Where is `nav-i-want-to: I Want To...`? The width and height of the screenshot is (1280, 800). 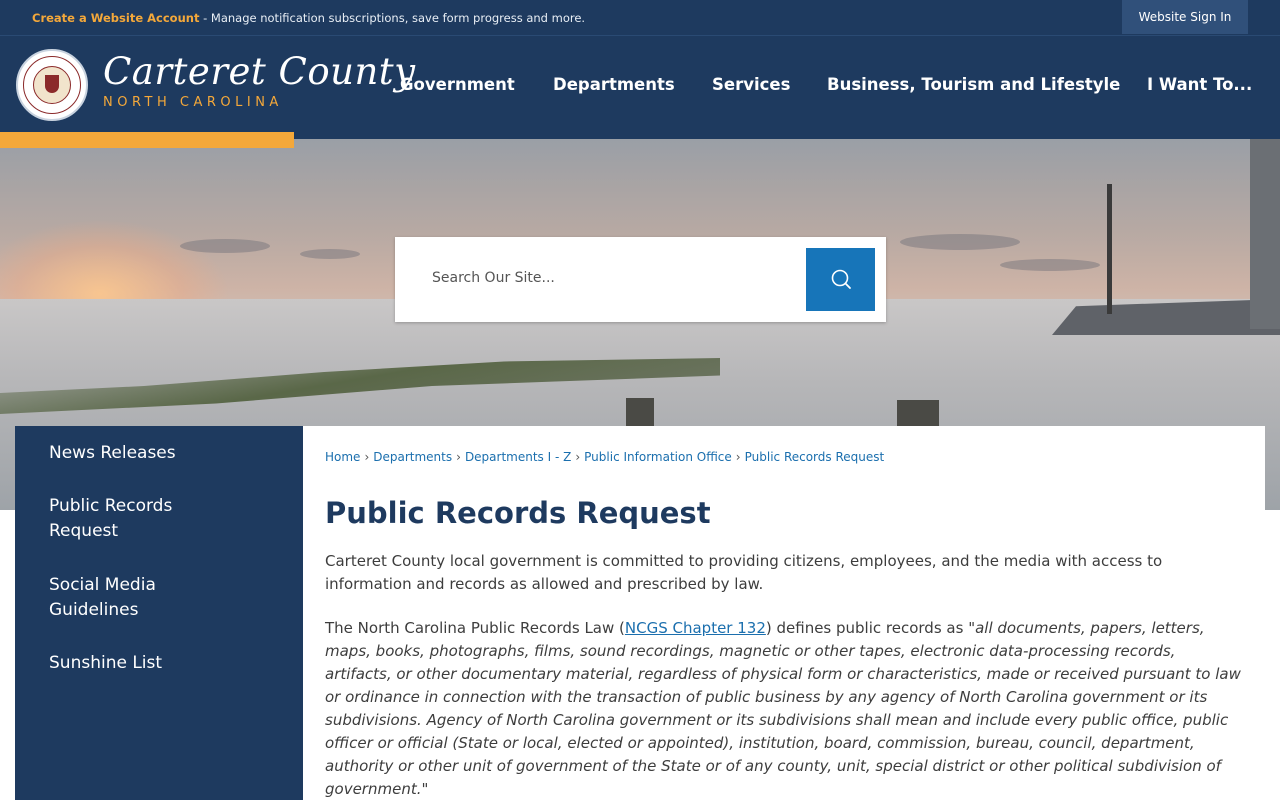
nav-i-want-to: I Want To... is located at coordinates (1199, 84).